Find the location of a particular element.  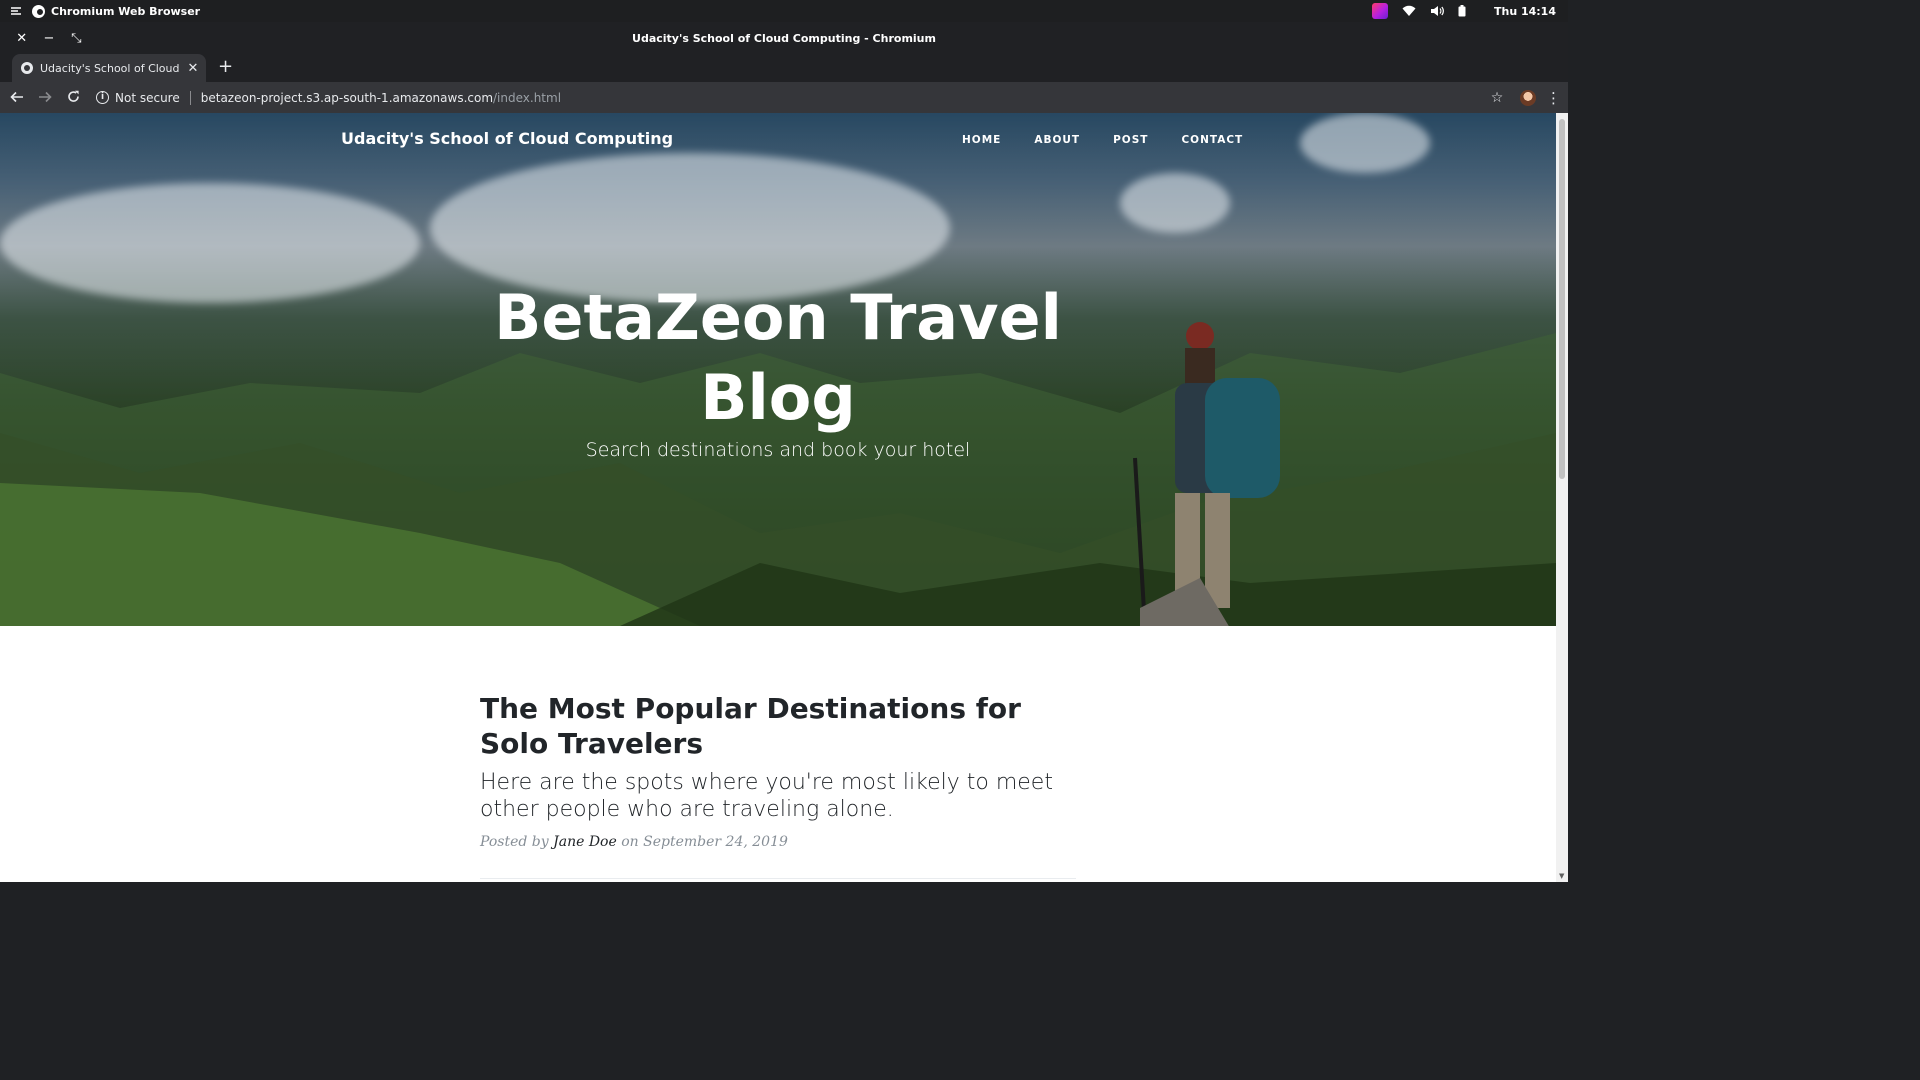

wifi-icon is located at coordinates (1409, 11).